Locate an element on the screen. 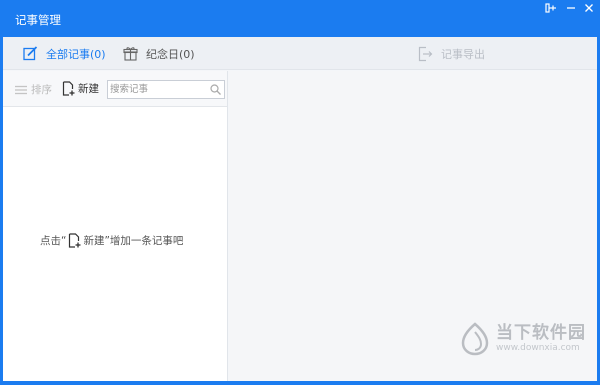  search-input is located at coordinates (159, 89).